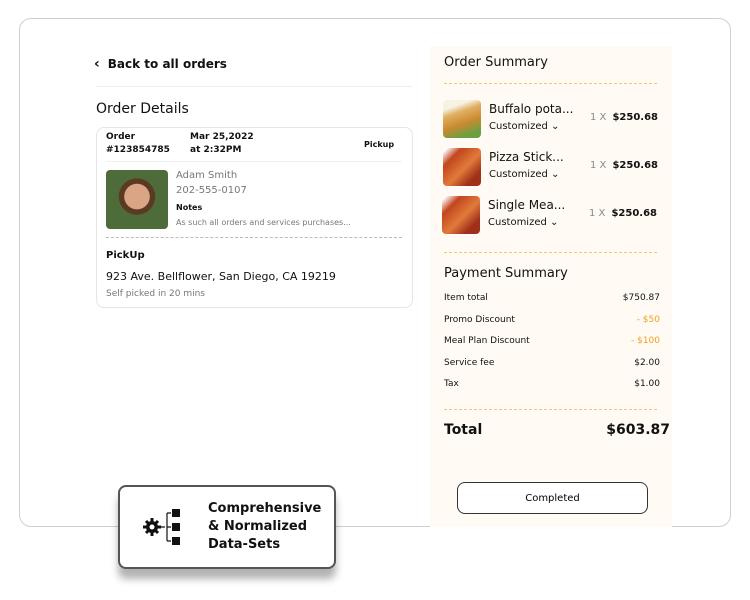  What do you see at coordinates (550, 119) in the screenshot?
I see `order-item: Buffalo pota... Customized ⌄ 1 X $250.68` at bounding box center [550, 119].